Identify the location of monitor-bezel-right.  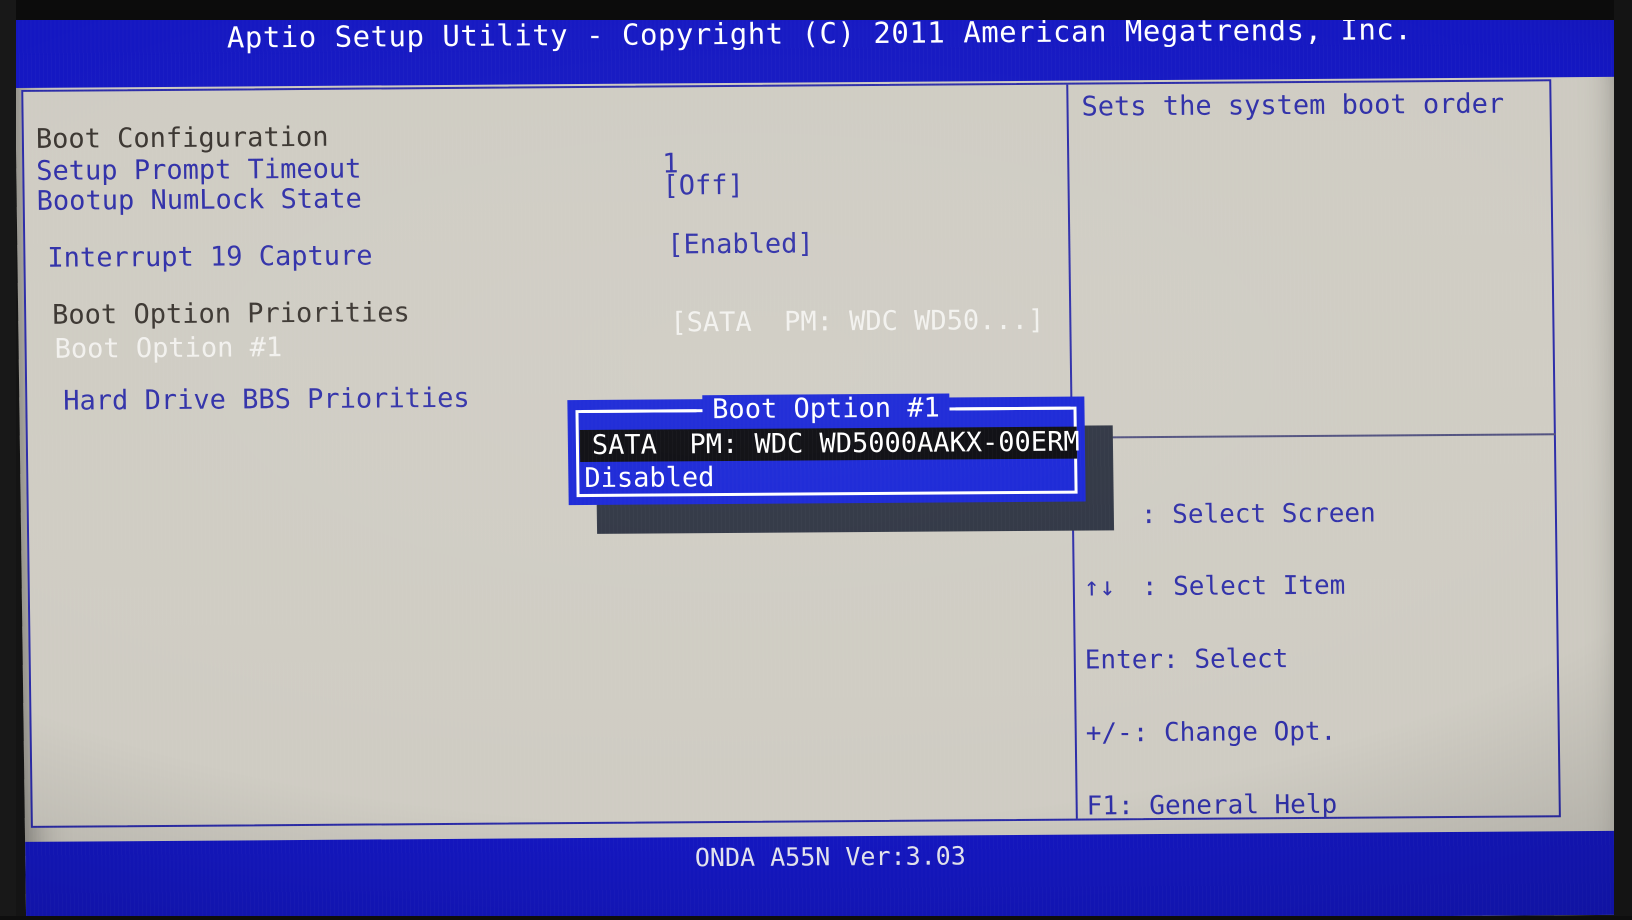
(1623, 460).